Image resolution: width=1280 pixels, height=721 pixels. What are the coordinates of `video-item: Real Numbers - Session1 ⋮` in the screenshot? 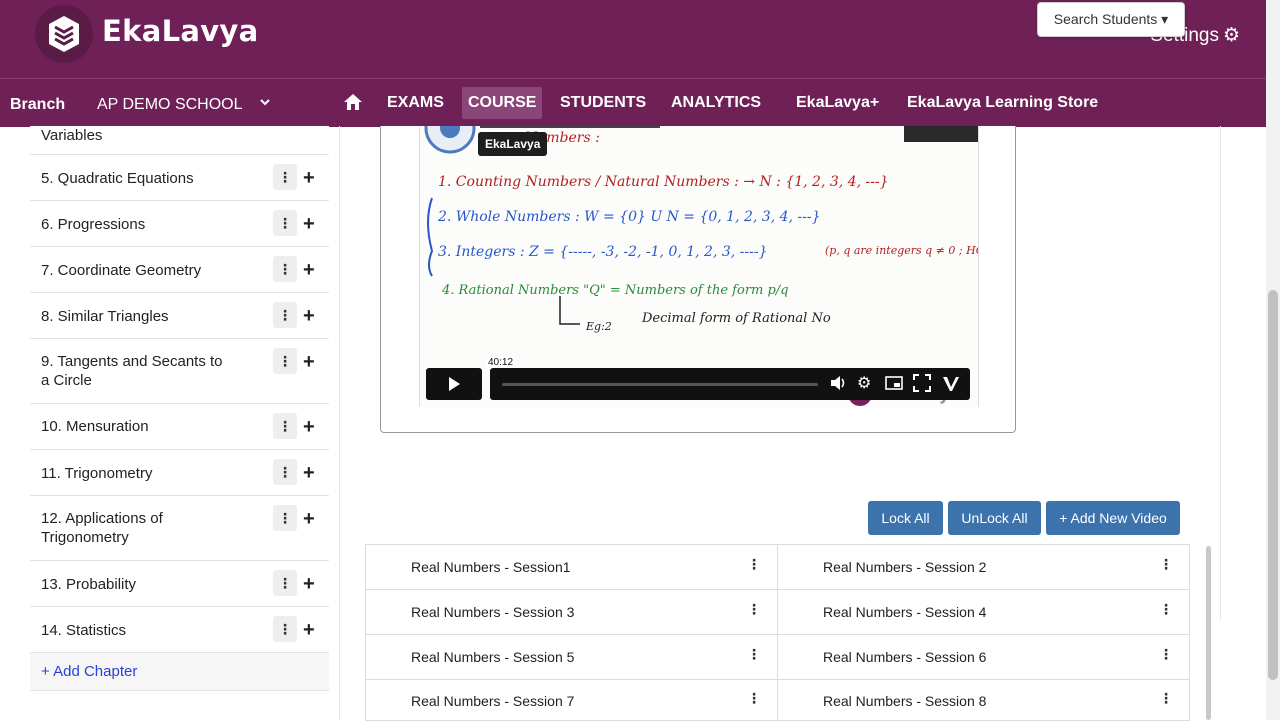 It's located at (571, 567).